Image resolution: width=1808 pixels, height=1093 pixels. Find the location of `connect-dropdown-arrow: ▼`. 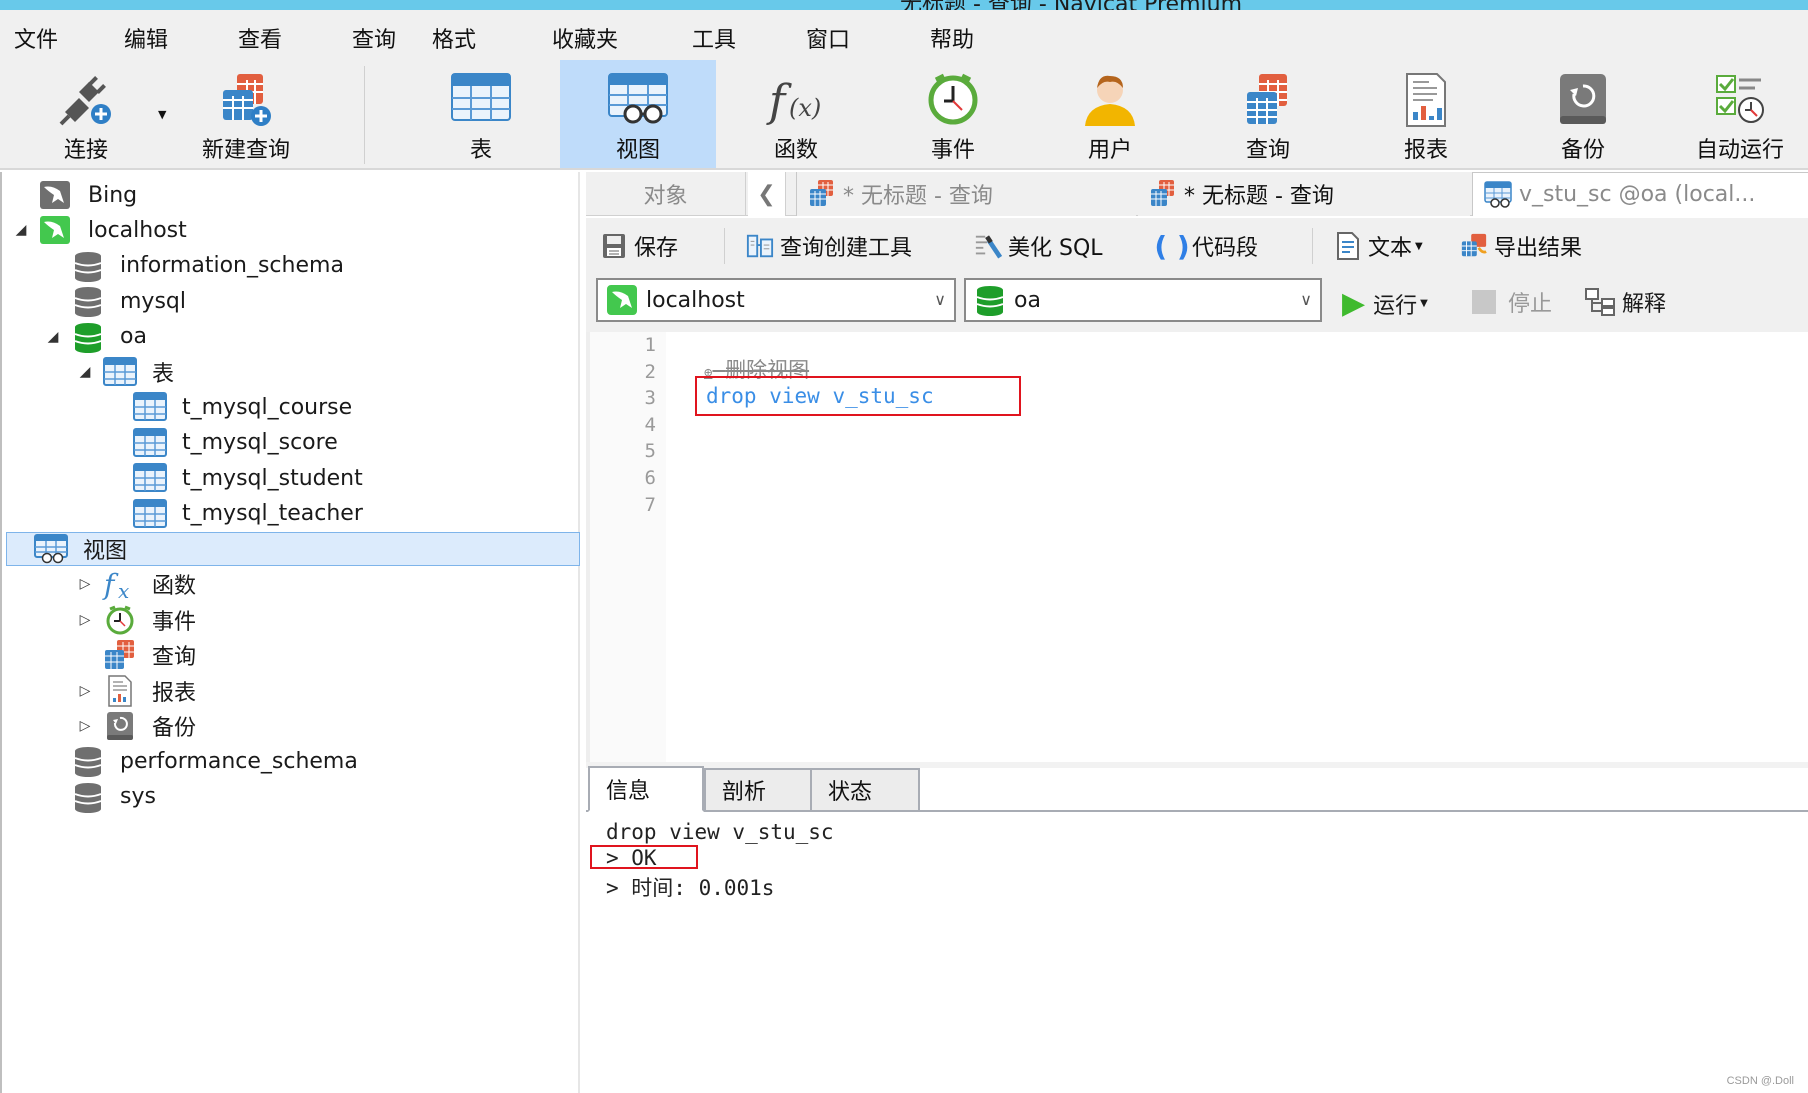

connect-dropdown-arrow: ▼ is located at coordinates (162, 114).